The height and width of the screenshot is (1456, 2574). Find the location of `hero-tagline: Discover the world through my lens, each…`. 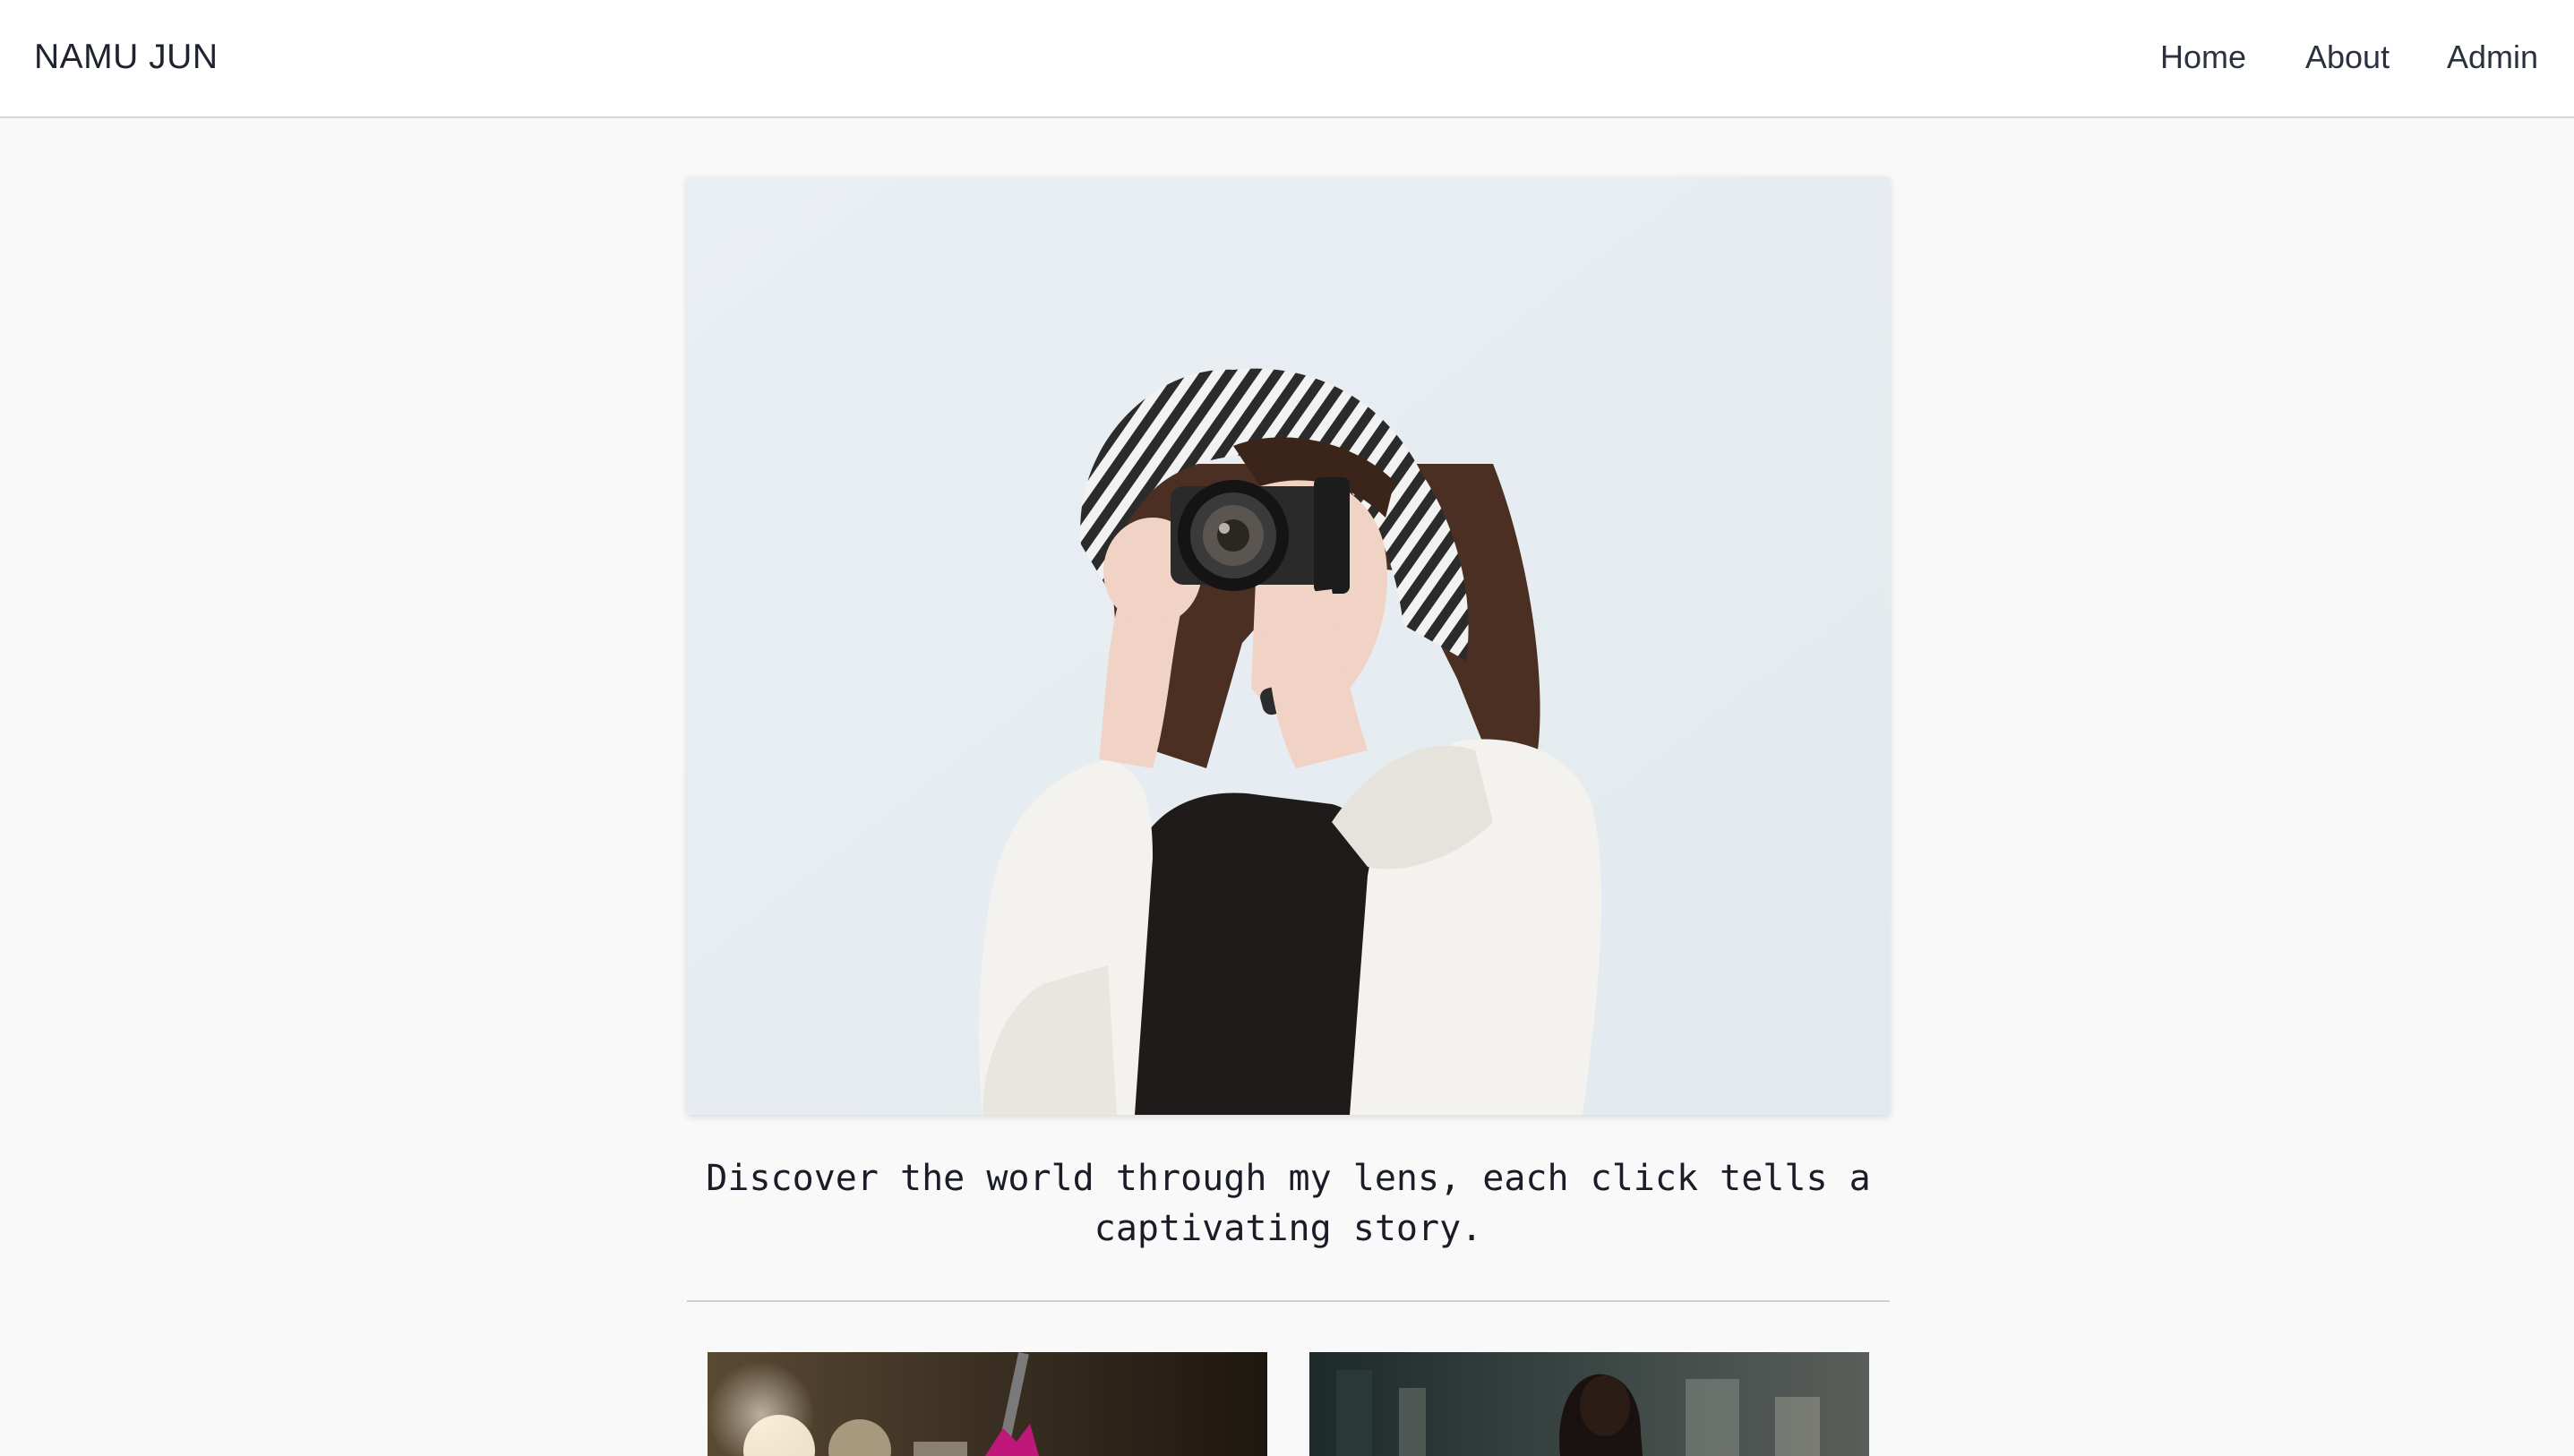

hero-tagline: Discover the world through my lens, each… is located at coordinates (1288, 1203).